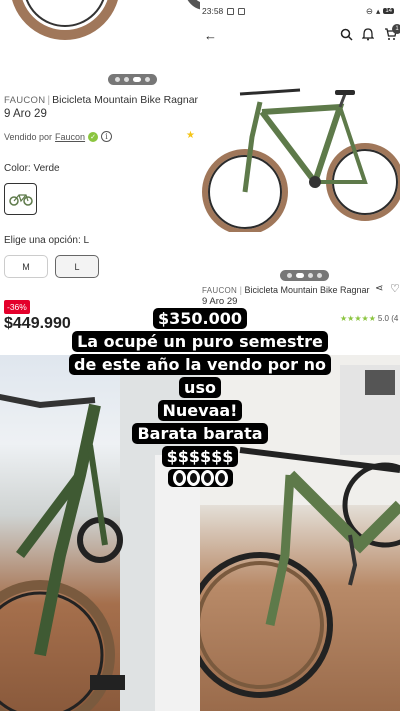  I want to click on sold-by: Vendido por Faucon ✓ i, so click(58, 136).